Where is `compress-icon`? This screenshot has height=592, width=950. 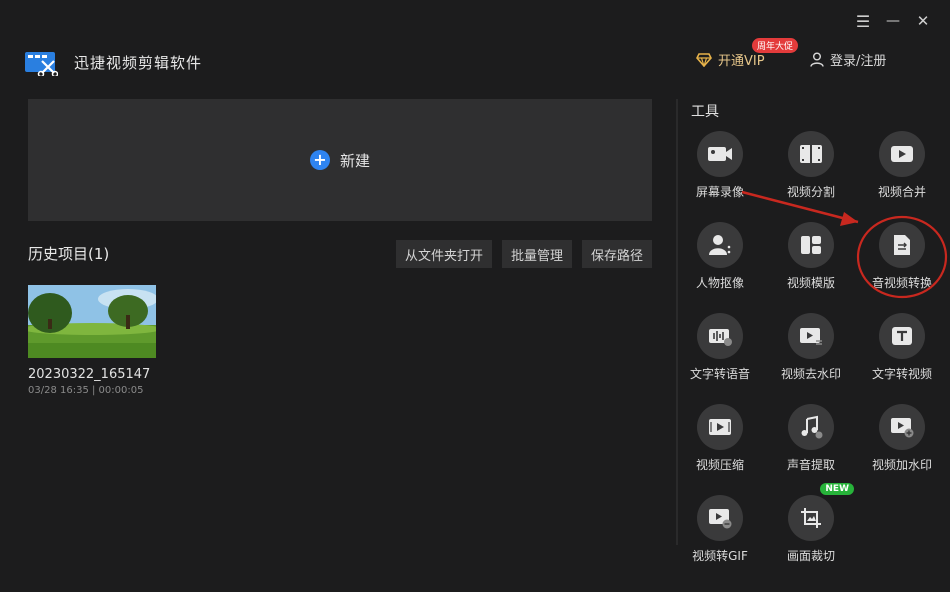 compress-icon is located at coordinates (720, 427).